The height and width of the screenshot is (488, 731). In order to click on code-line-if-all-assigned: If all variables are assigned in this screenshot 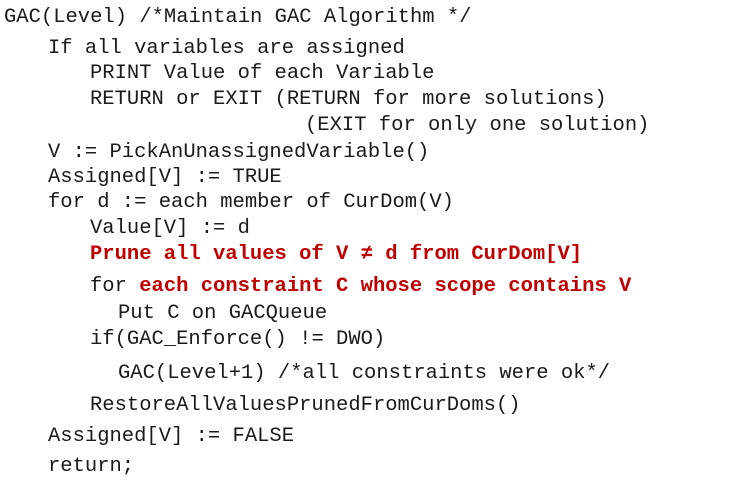, I will do `click(226, 48)`.